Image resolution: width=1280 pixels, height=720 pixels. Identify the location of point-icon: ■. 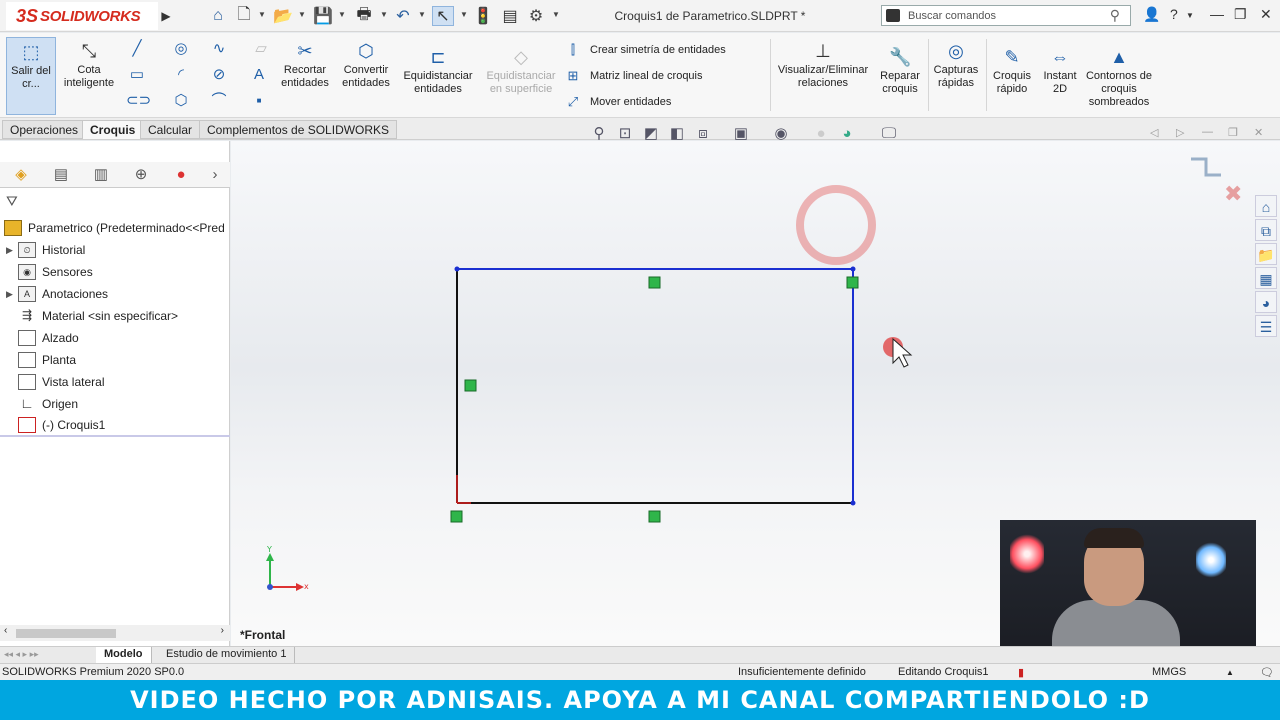
(259, 101).